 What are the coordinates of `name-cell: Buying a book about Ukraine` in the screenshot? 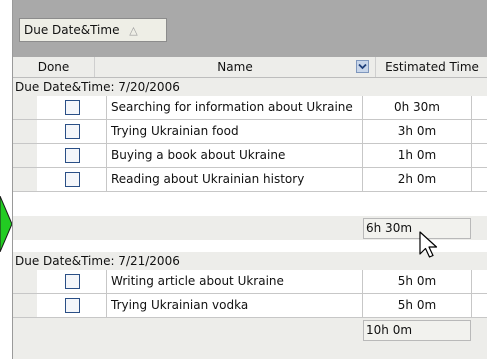 It's located at (235, 155).